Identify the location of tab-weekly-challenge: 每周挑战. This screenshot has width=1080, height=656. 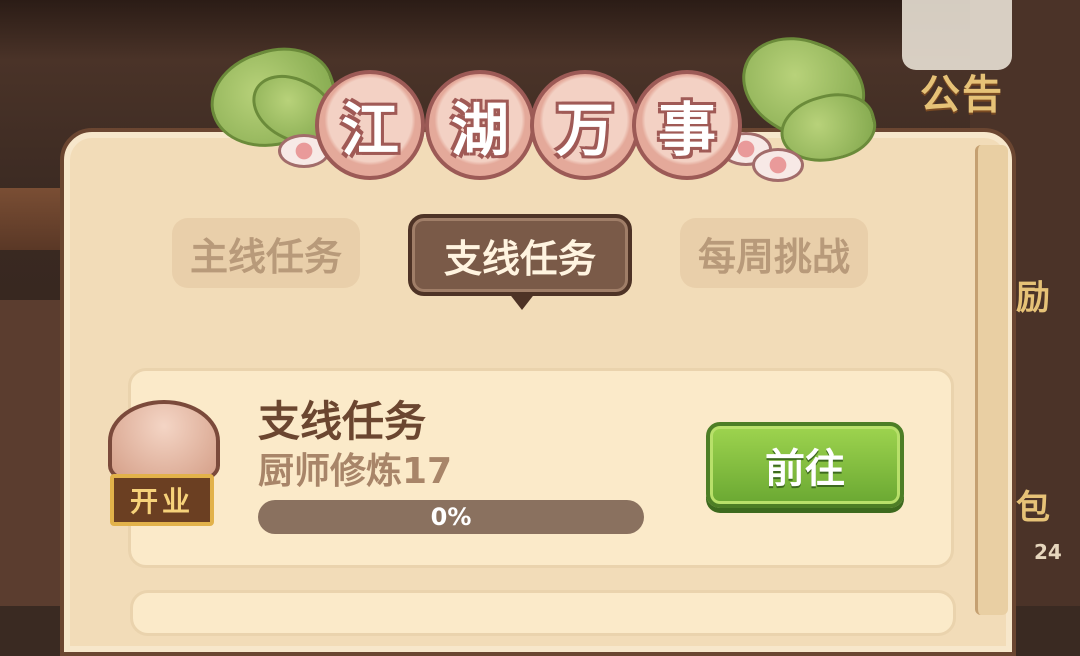
(774, 253).